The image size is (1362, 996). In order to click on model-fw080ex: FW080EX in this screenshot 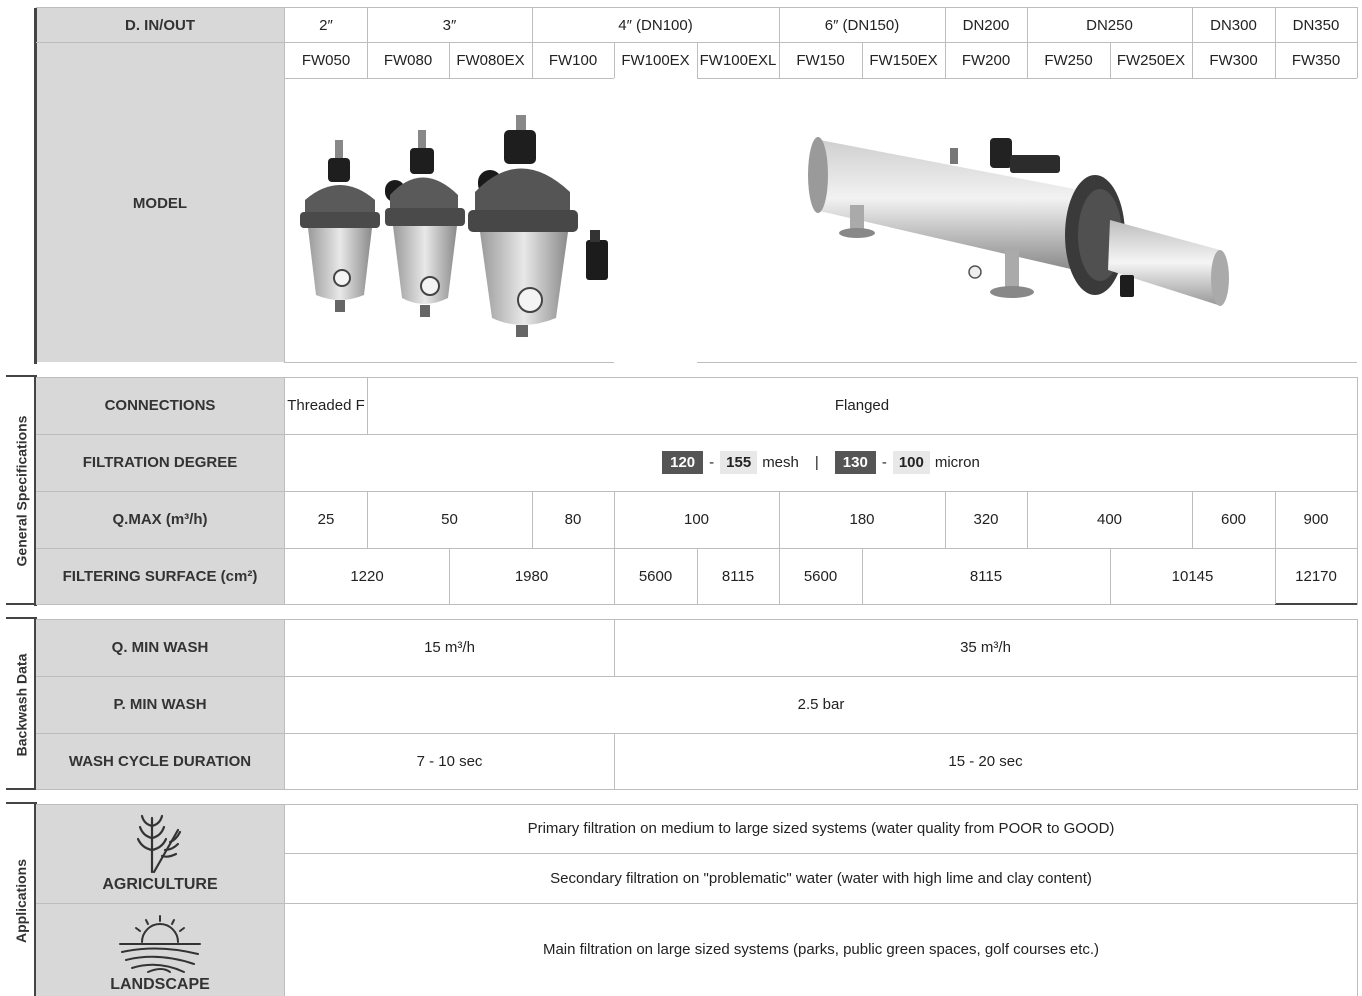, I will do `click(490, 60)`.